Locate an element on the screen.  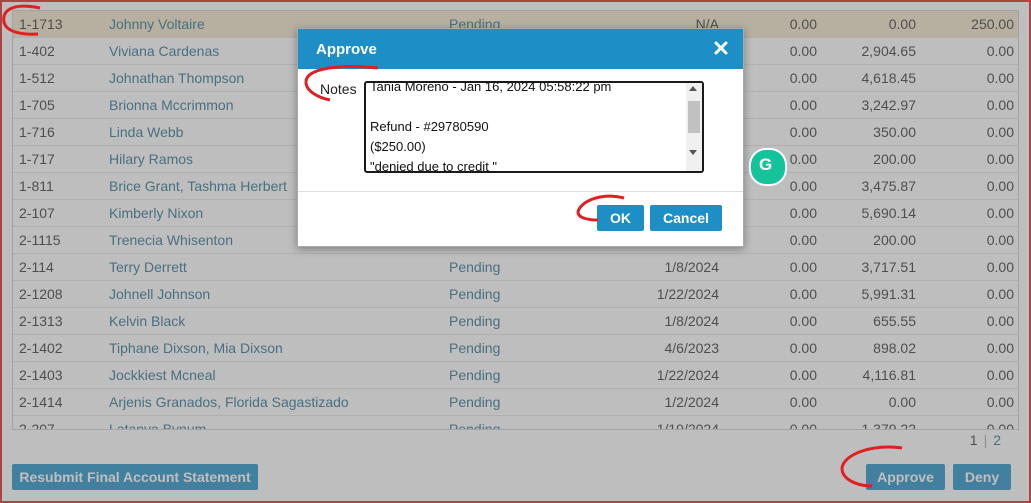
dialog-title: Approve is located at coordinates (346, 49).